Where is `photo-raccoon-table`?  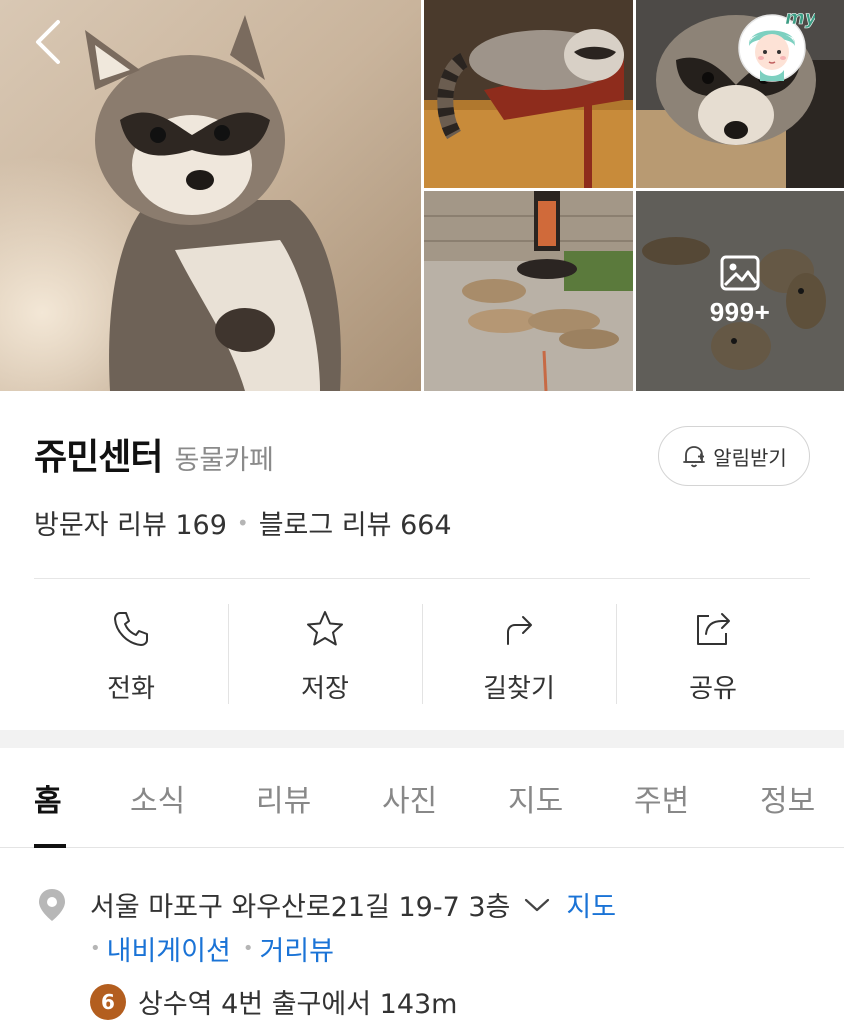 photo-raccoon-table is located at coordinates (528, 94).